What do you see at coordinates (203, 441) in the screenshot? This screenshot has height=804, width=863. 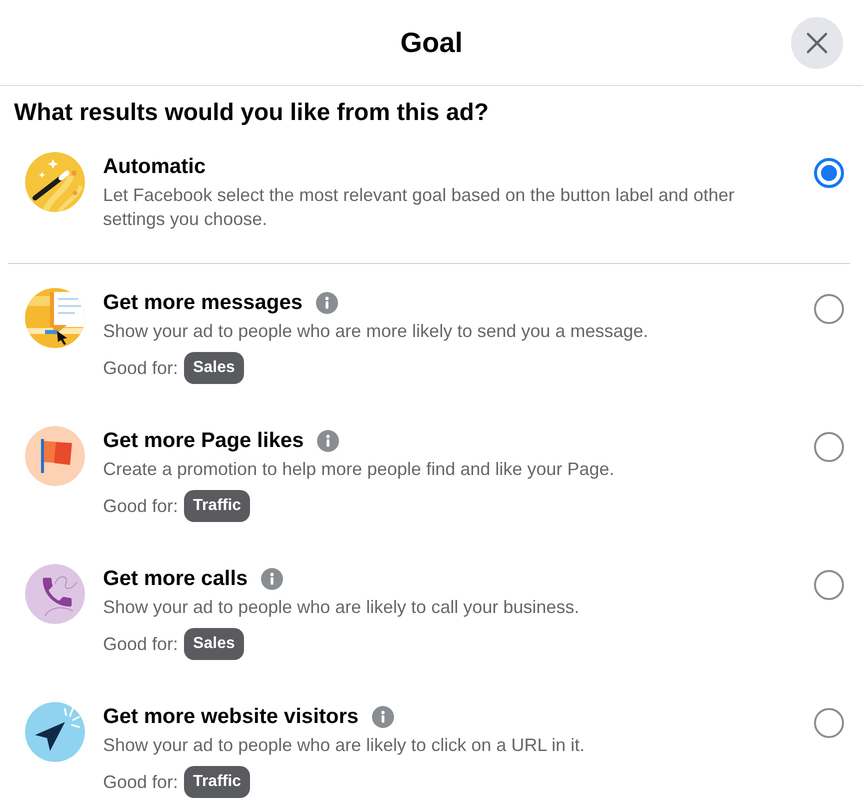 I see `option-title: Get more Page likes` at bounding box center [203, 441].